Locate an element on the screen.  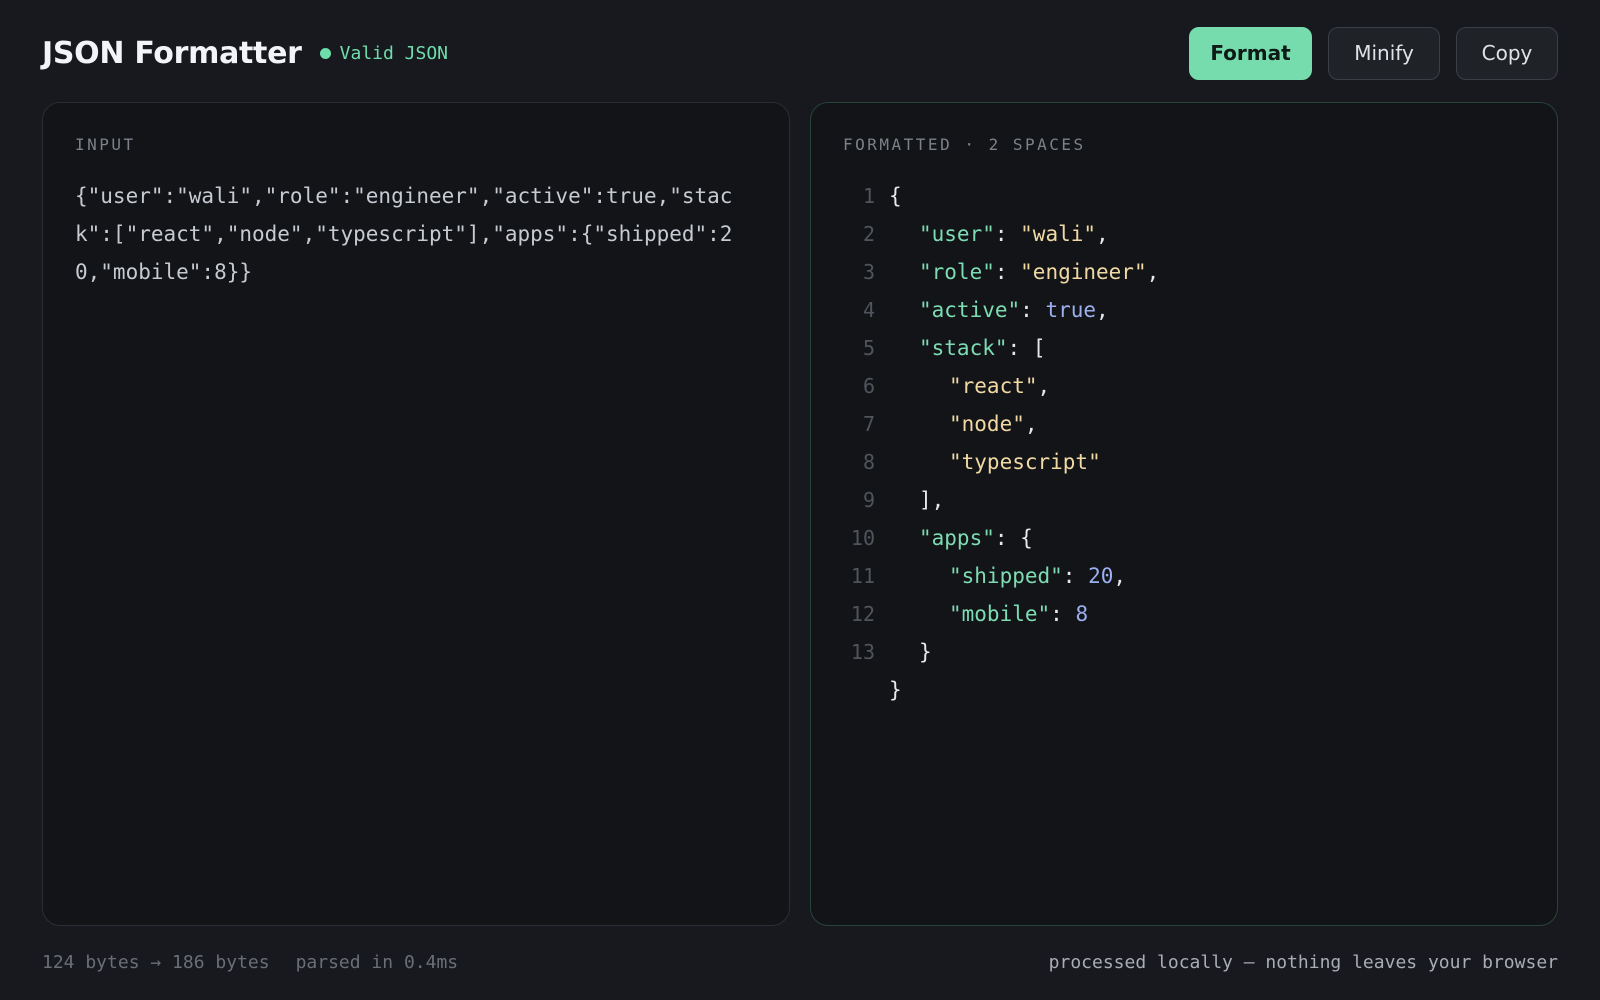
json-key: "shipped" is located at coordinates (1006, 576).